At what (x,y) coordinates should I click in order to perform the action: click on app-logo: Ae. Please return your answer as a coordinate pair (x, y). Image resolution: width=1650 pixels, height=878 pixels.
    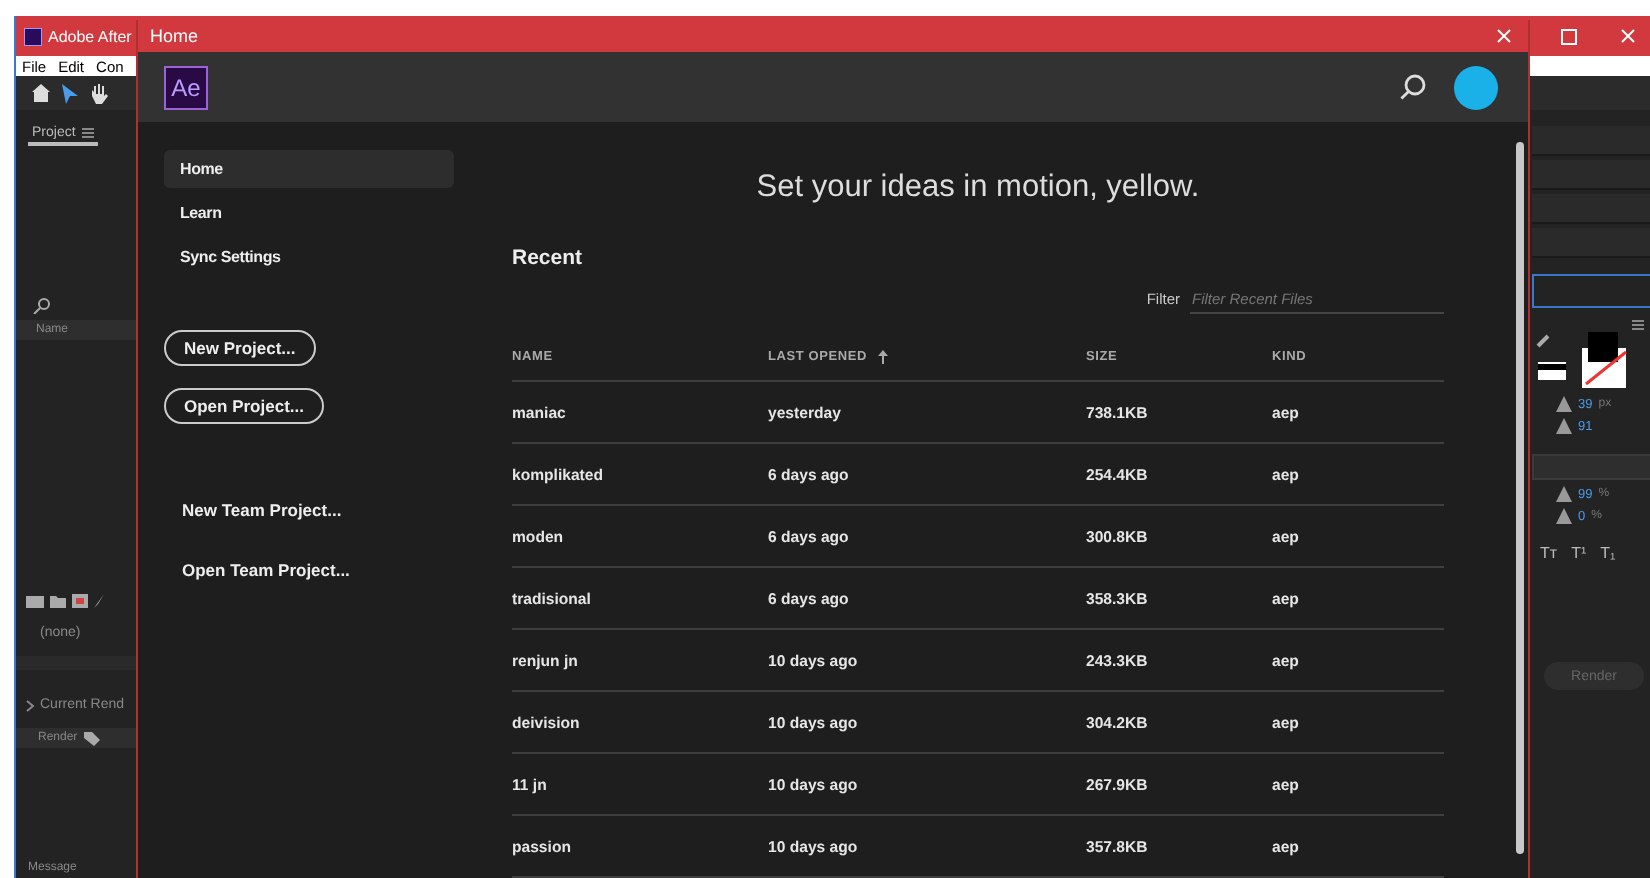
    Looking at the image, I should click on (186, 87).